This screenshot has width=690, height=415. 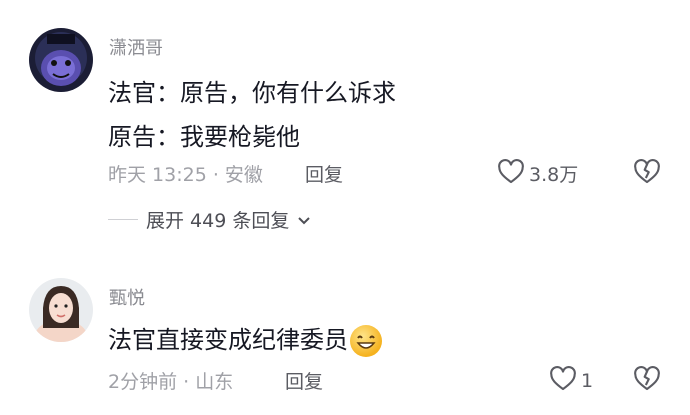 I want to click on divider, so click(x=123, y=219).